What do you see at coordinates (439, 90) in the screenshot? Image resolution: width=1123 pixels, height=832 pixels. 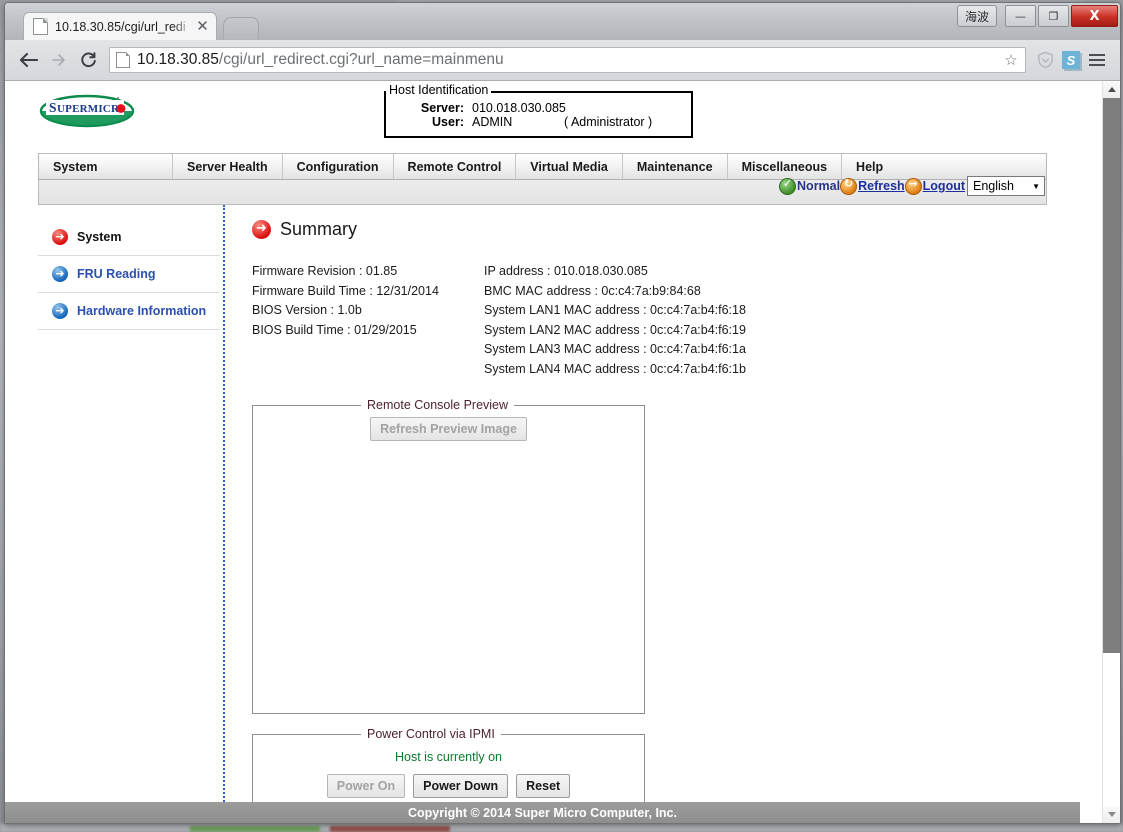 I see `host-identification-legend: Host Identification` at bounding box center [439, 90].